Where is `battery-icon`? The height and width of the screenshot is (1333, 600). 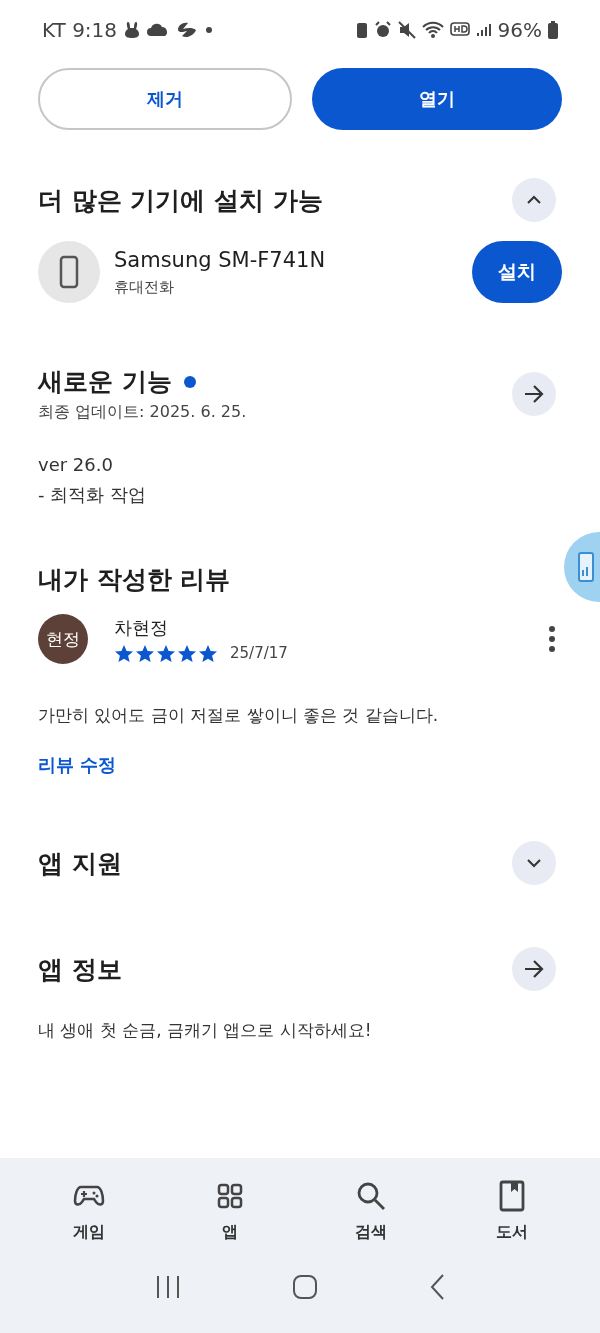
battery-icon is located at coordinates (553, 30).